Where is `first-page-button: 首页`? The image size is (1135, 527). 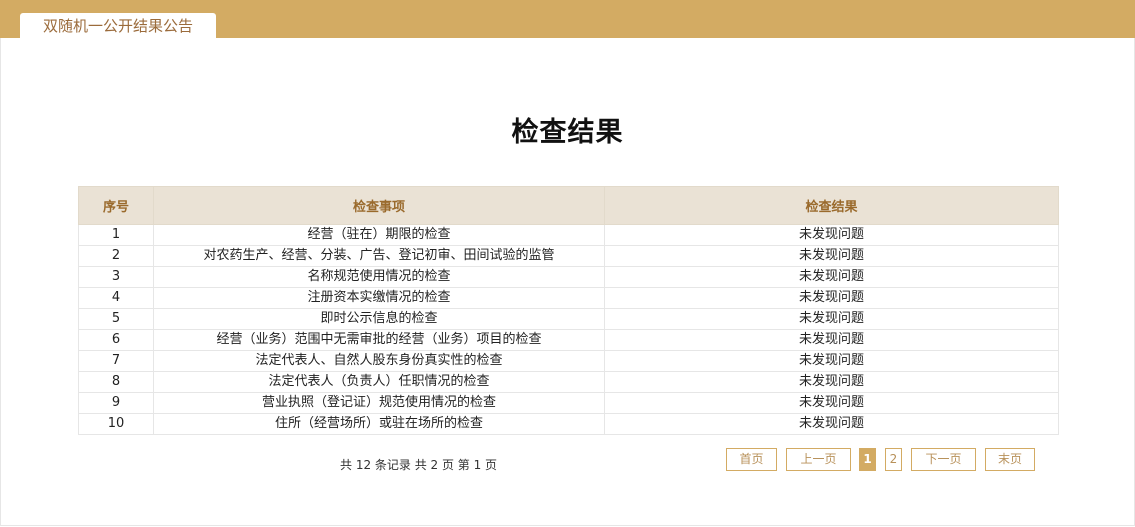 first-page-button: 首页 is located at coordinates (751, 459).